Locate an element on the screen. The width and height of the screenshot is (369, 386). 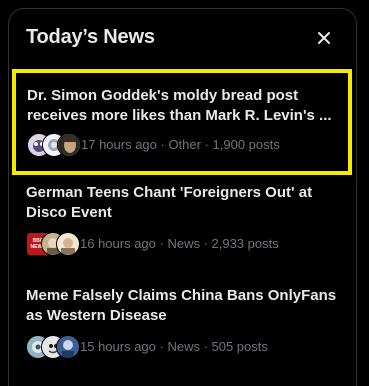
headline-line-2: Disco Event is located at coordinates (69, 212).